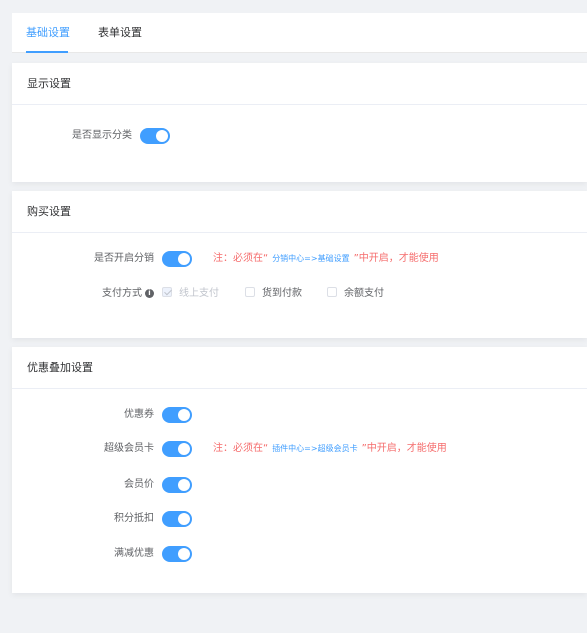 The image size is (587, 633). What do you see at coordinates (134, 518) in the screenshot?
I see `points-label: 积分抵扣` at bounding box center [134, 518].